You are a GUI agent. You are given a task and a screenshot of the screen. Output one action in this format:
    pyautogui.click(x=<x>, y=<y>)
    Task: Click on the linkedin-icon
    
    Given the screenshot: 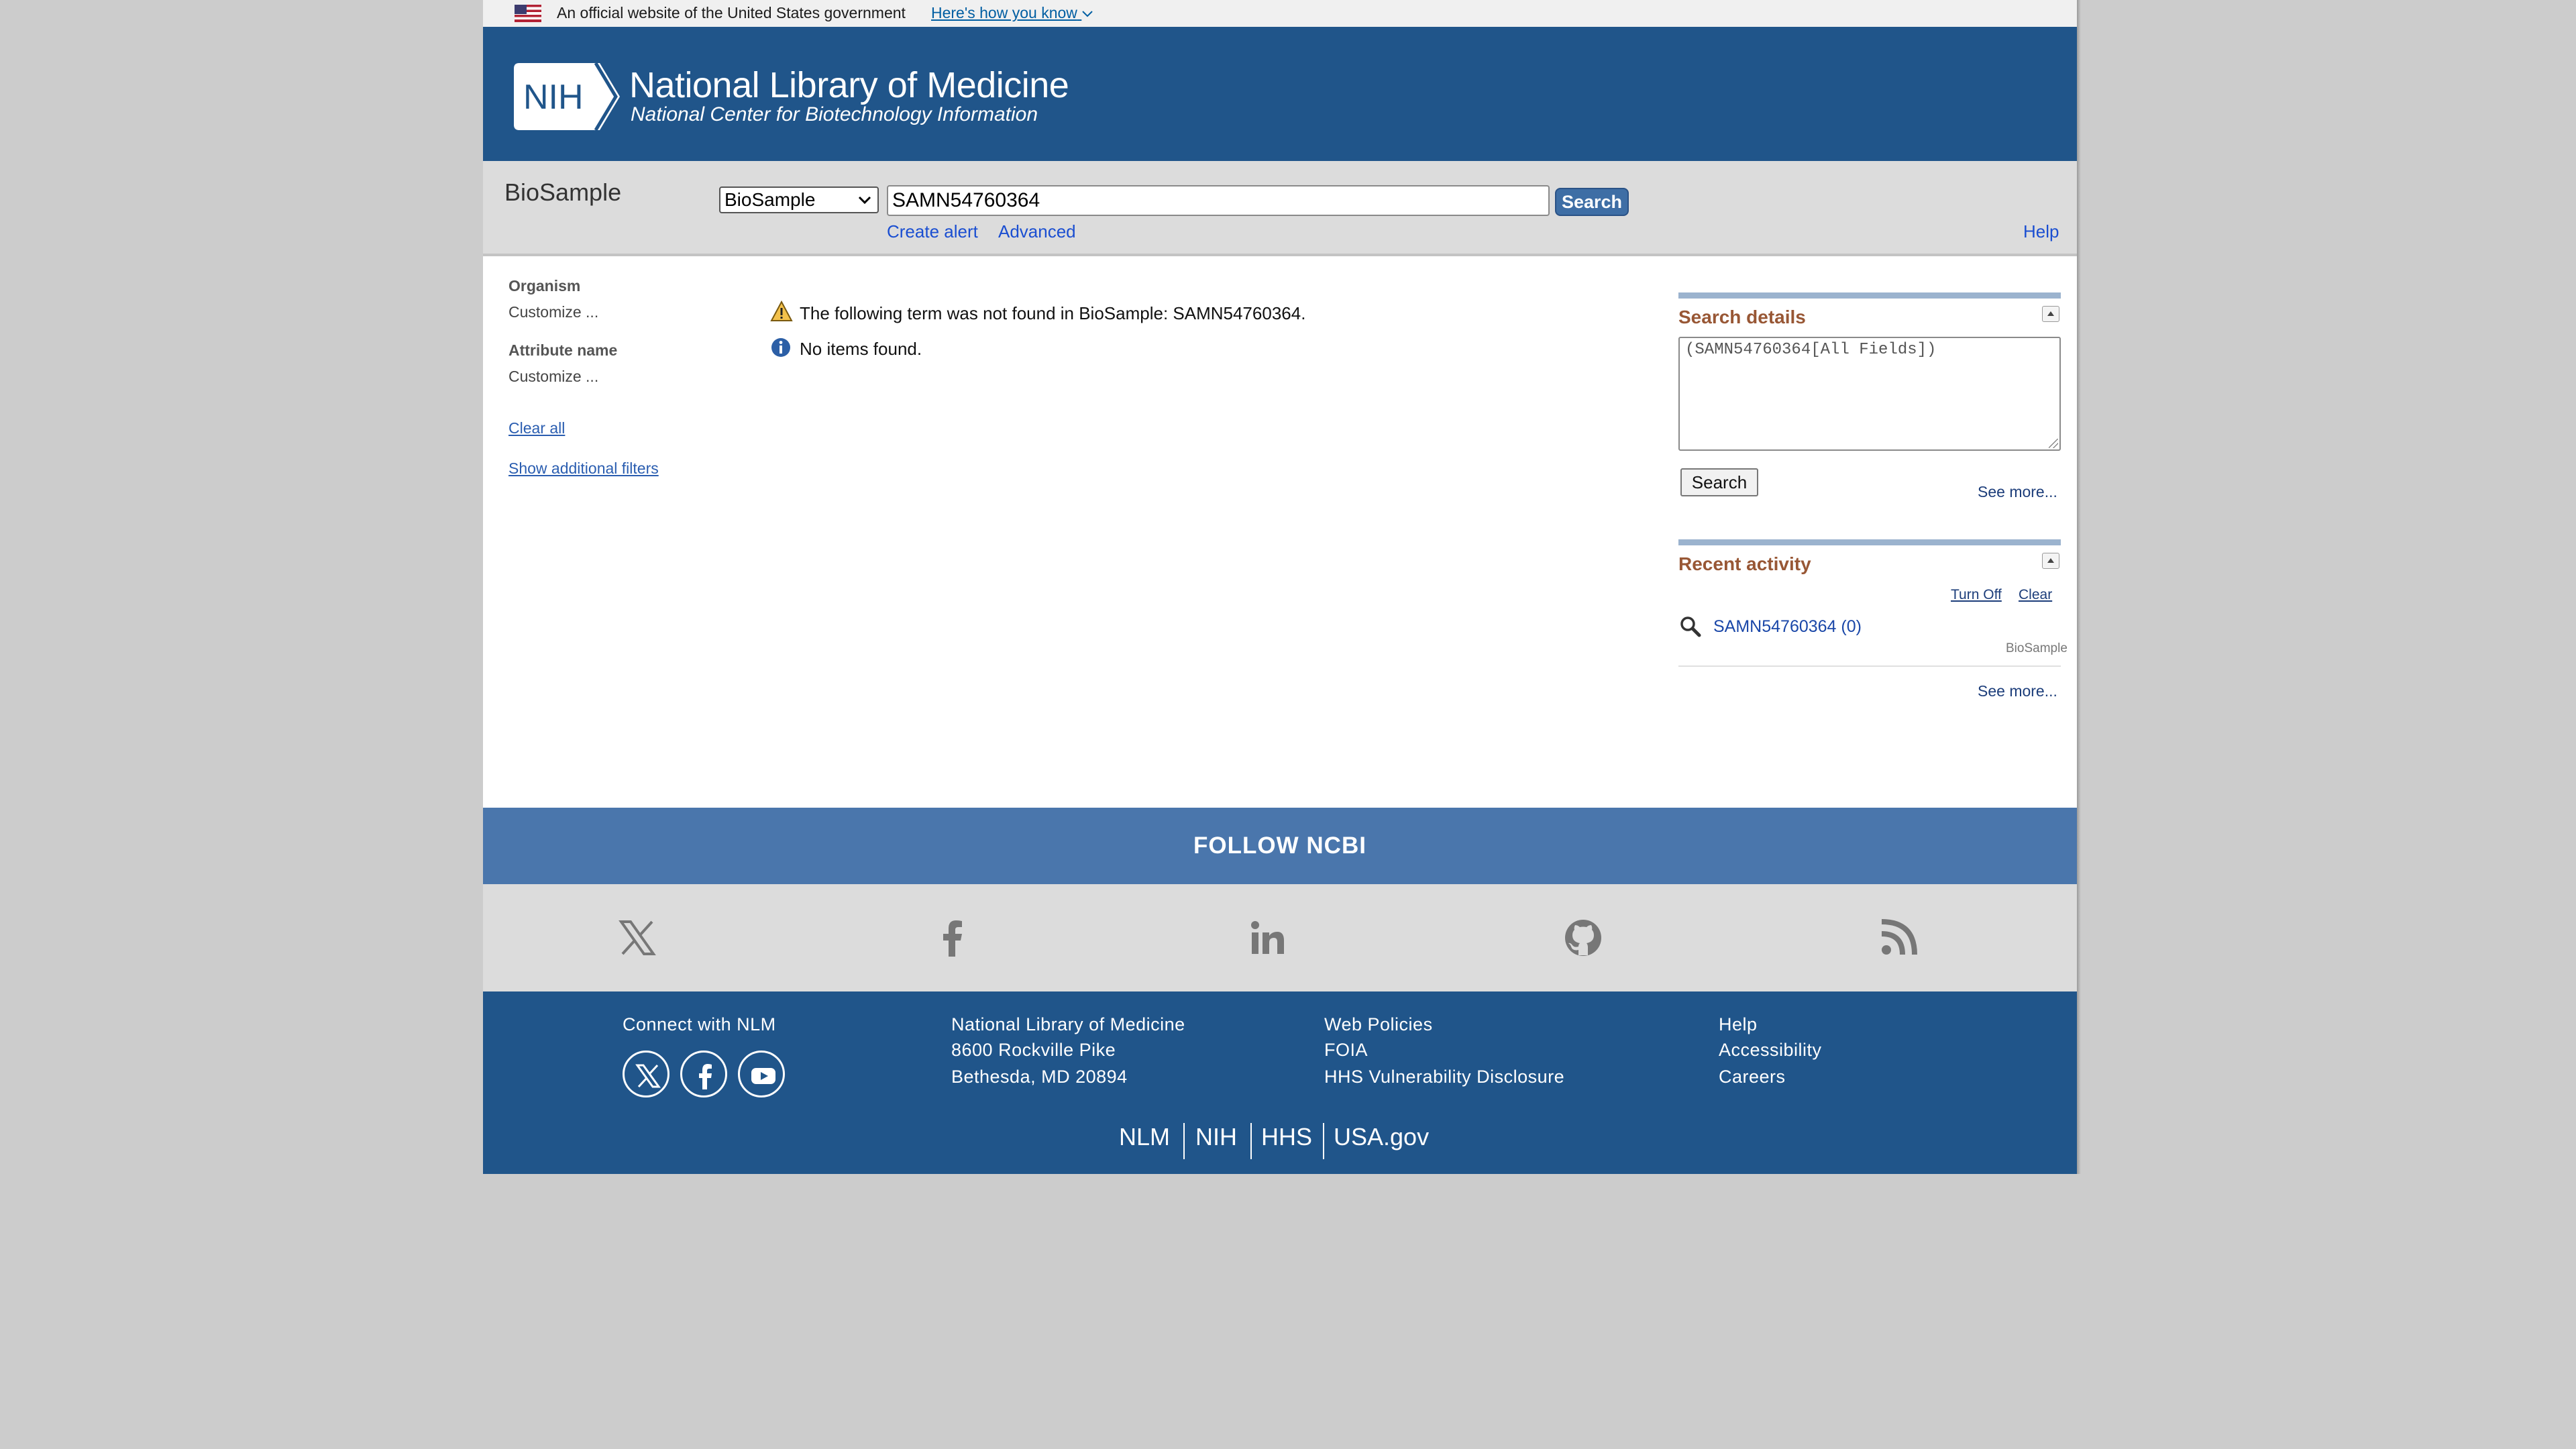 What is the action you would take?
    pyautogui.click(x=1268, y=938)
    